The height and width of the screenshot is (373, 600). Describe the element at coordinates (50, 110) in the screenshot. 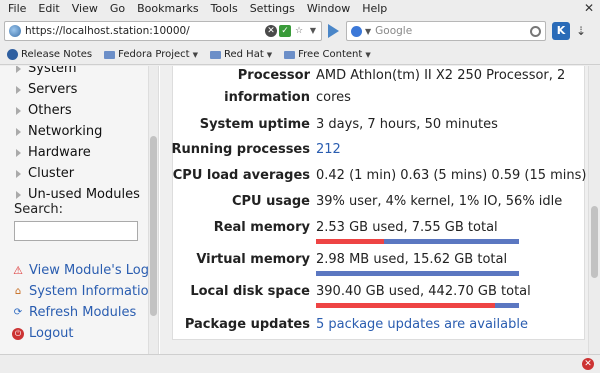

I see `category-label: Others` at that location.